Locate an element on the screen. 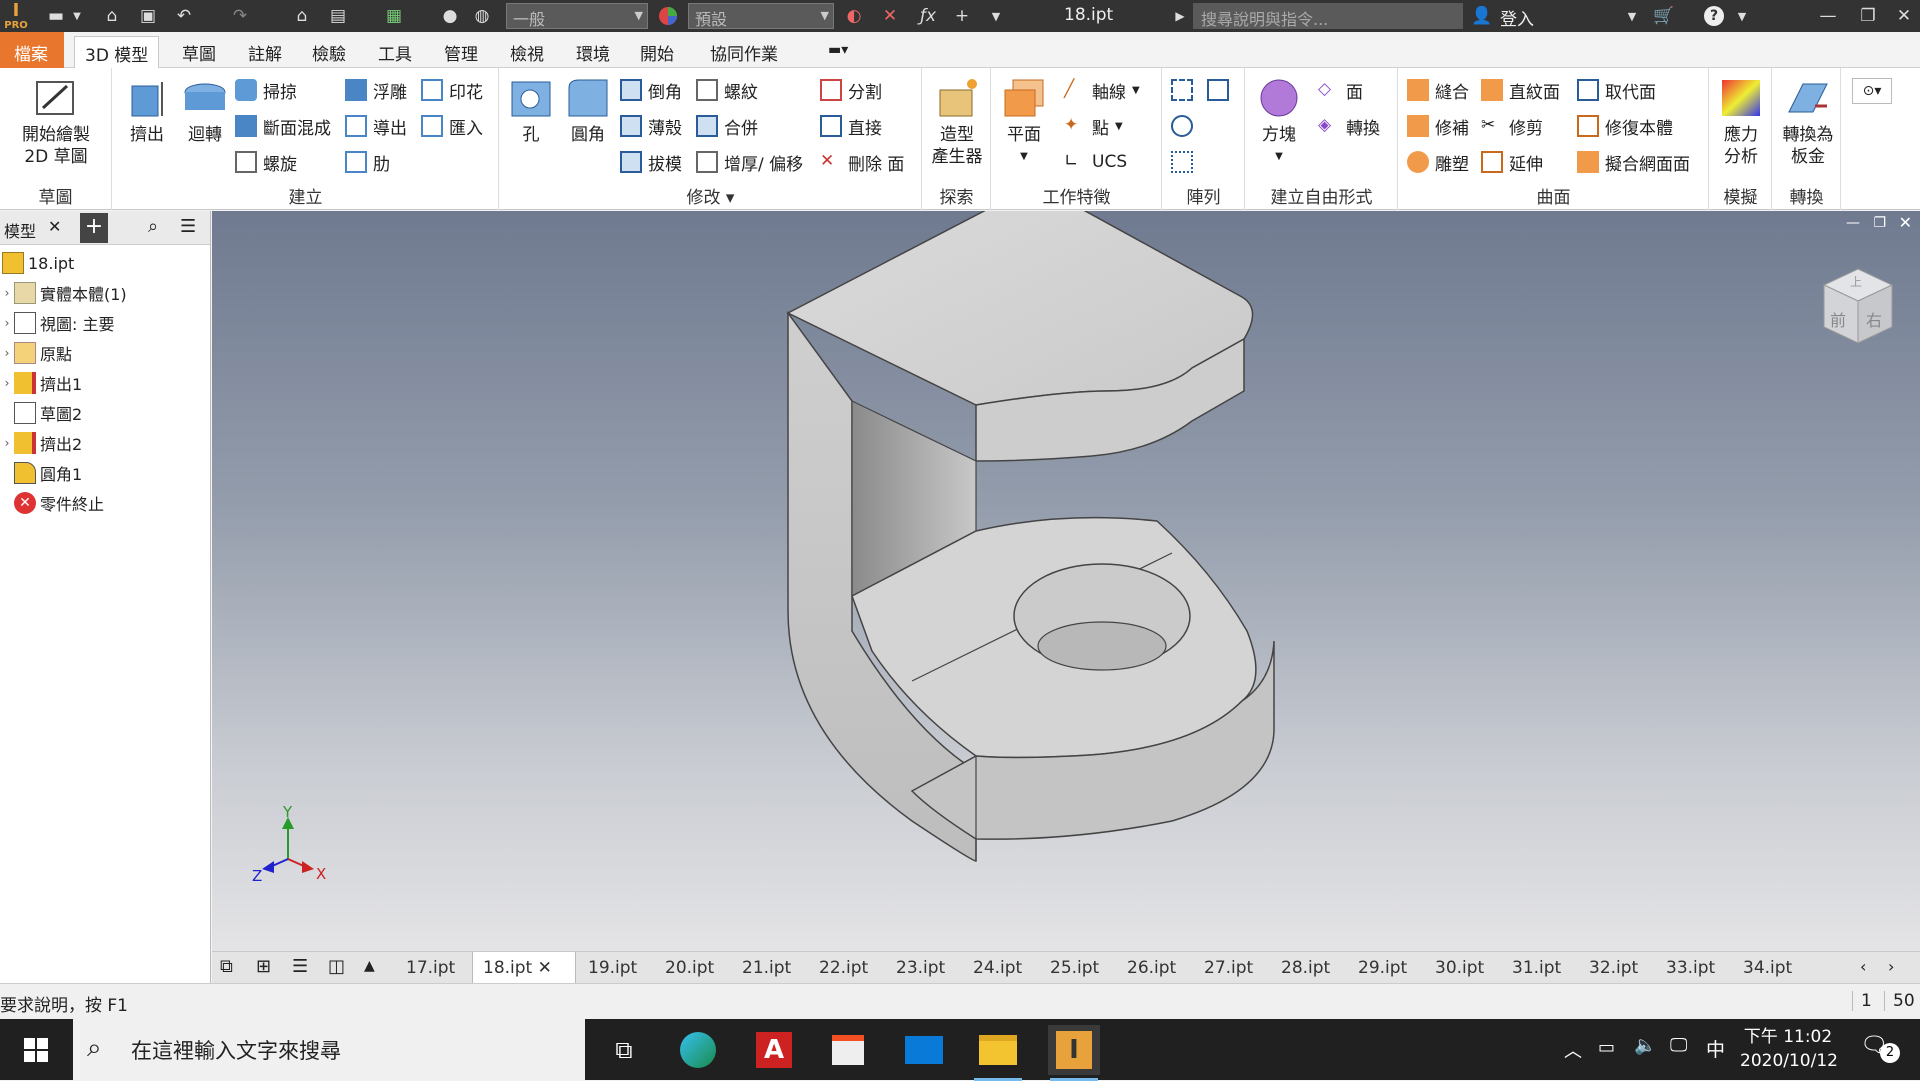 The height and width of the screenshot is (1081, 1920). close-icon: ✕ is located at coordinates (1904, 16).